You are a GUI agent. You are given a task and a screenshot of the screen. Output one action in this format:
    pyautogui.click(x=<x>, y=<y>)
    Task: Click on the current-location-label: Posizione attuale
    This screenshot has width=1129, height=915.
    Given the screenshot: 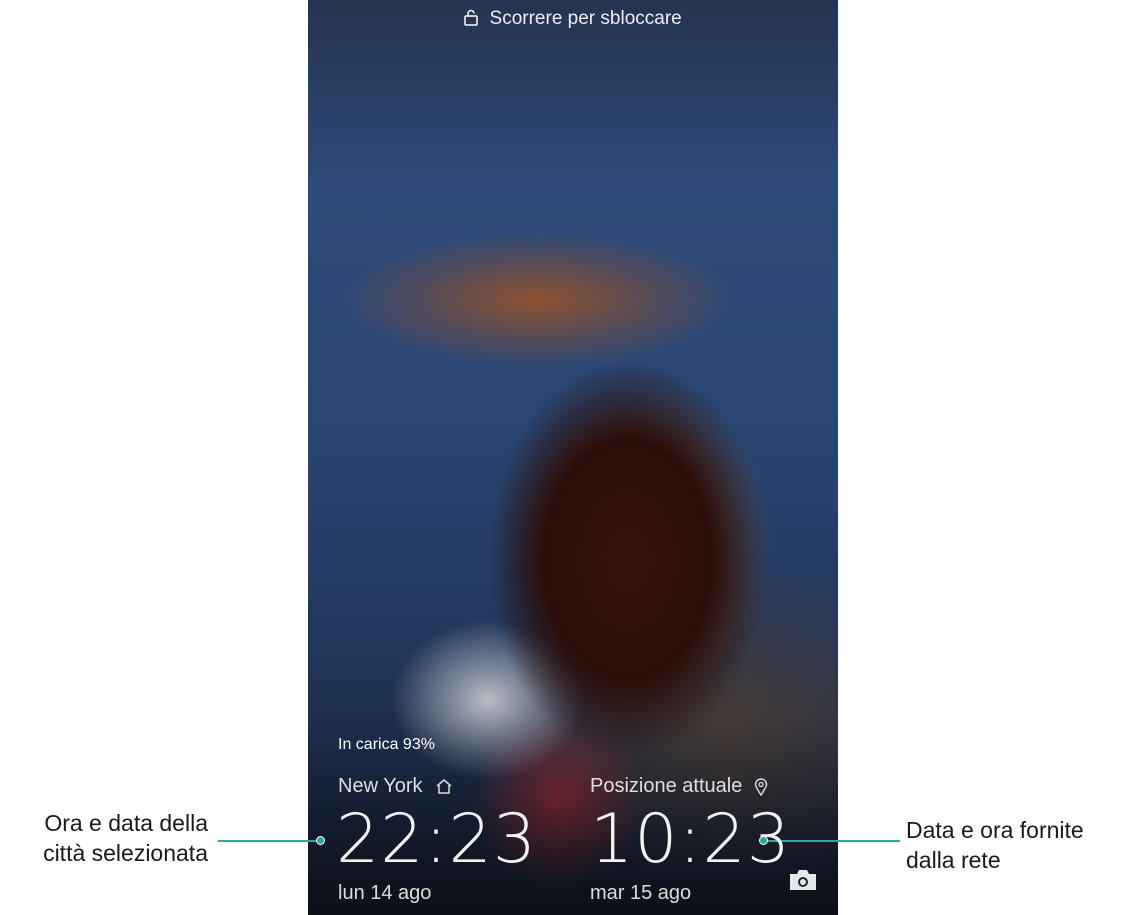 What is the action you would take?
    pyautogui.click(x=679, y=786)
    